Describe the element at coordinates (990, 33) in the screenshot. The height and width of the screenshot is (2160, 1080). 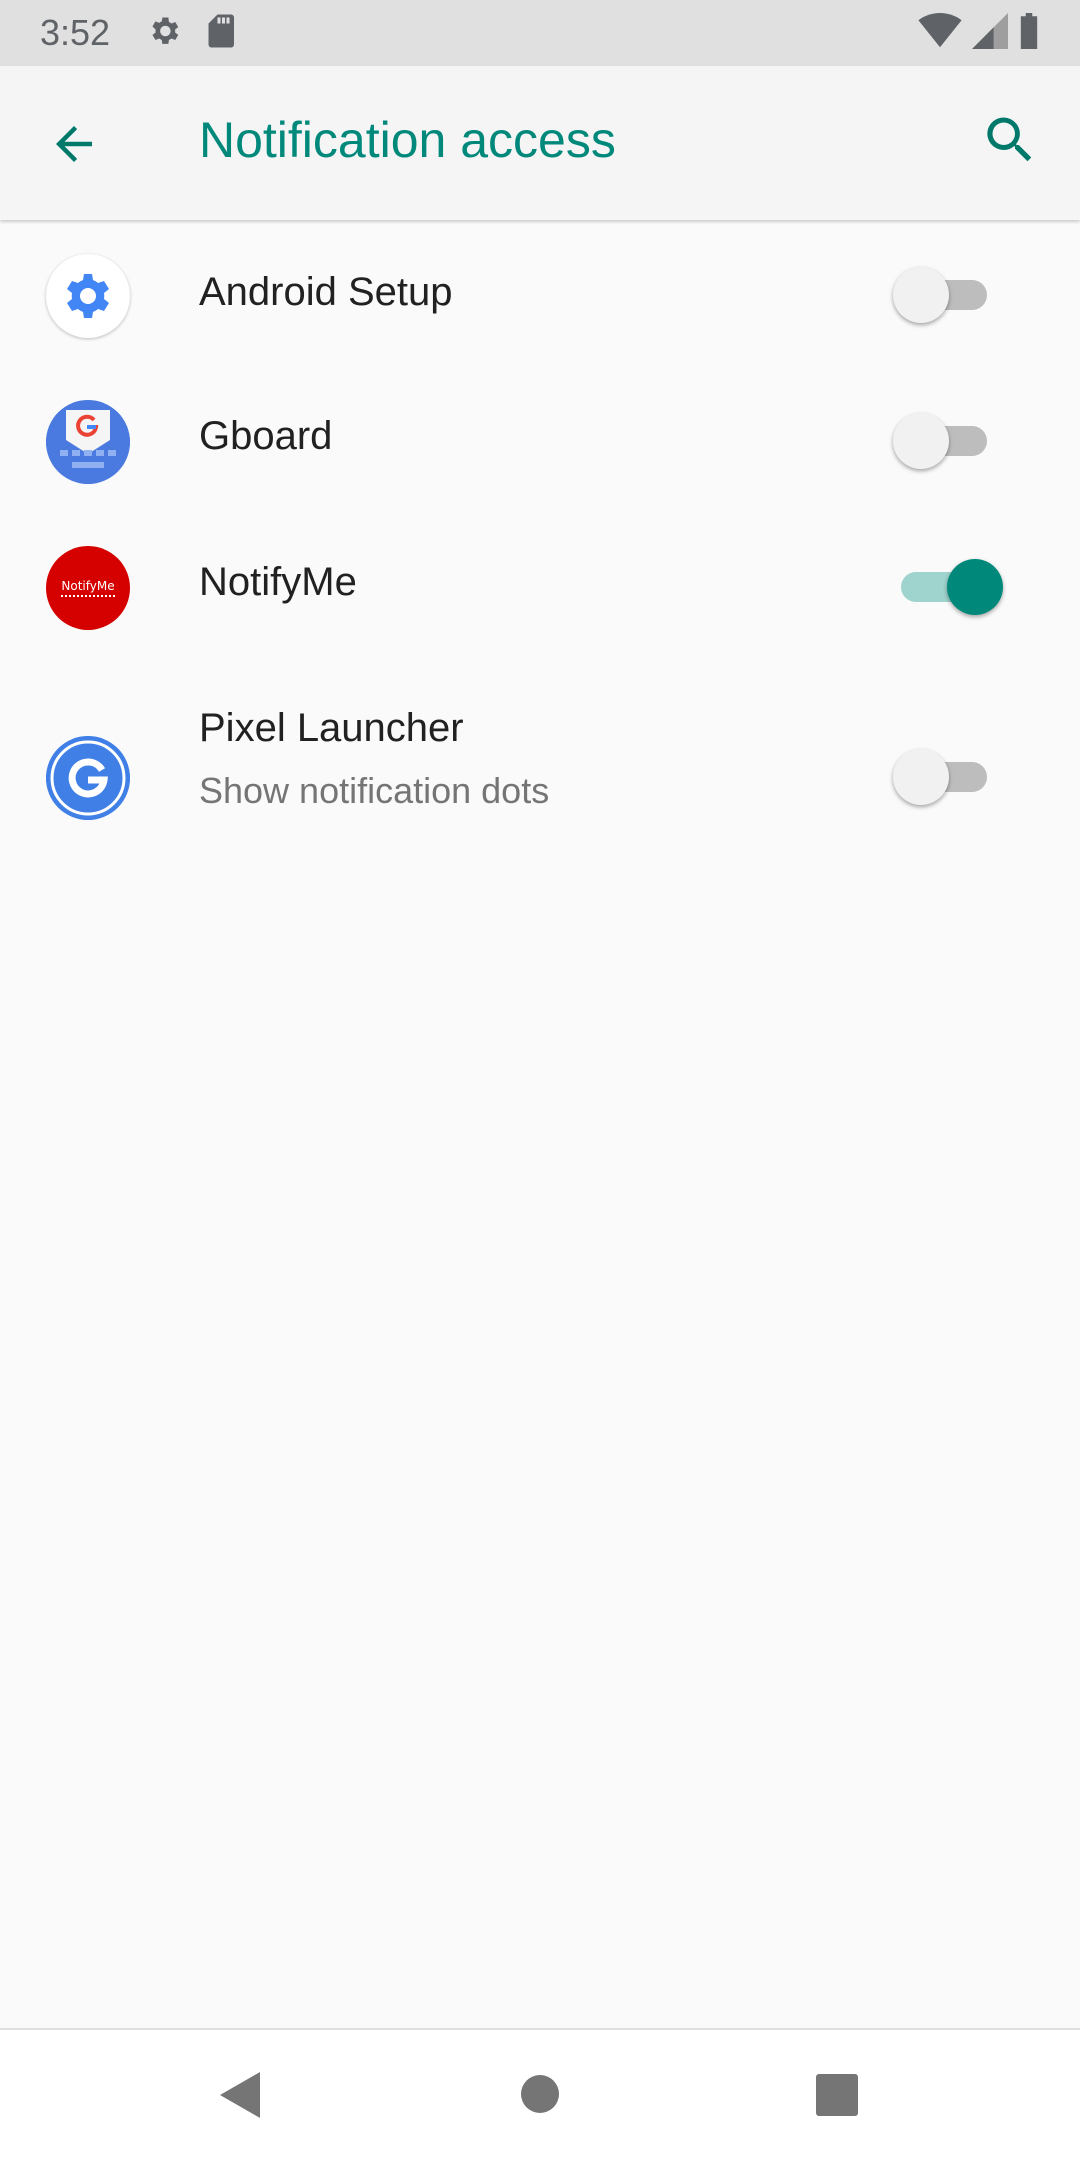
I see `signal-icon` at that location.